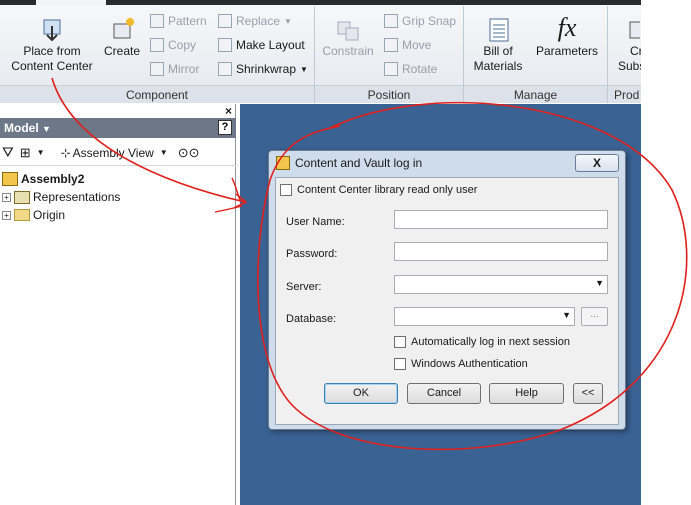  What do you see at coordinates (526, 393) in the screenshot?
I see `help-button: Help` at bounding box center [526, 393].